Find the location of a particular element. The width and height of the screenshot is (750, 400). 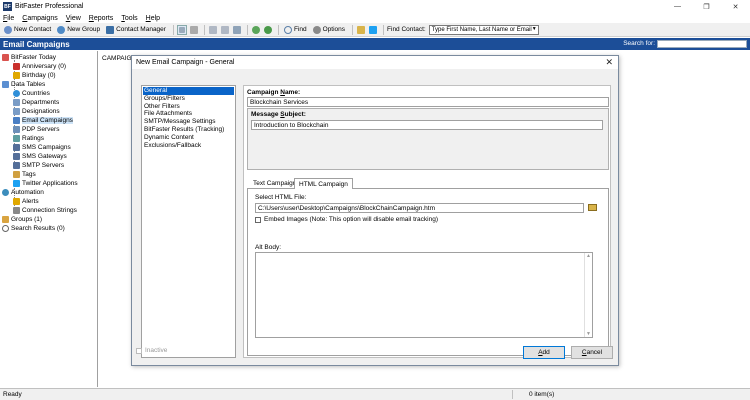

menu-bar: File Campaigns View Reports Tools Help is located at coordinates (375, 18).